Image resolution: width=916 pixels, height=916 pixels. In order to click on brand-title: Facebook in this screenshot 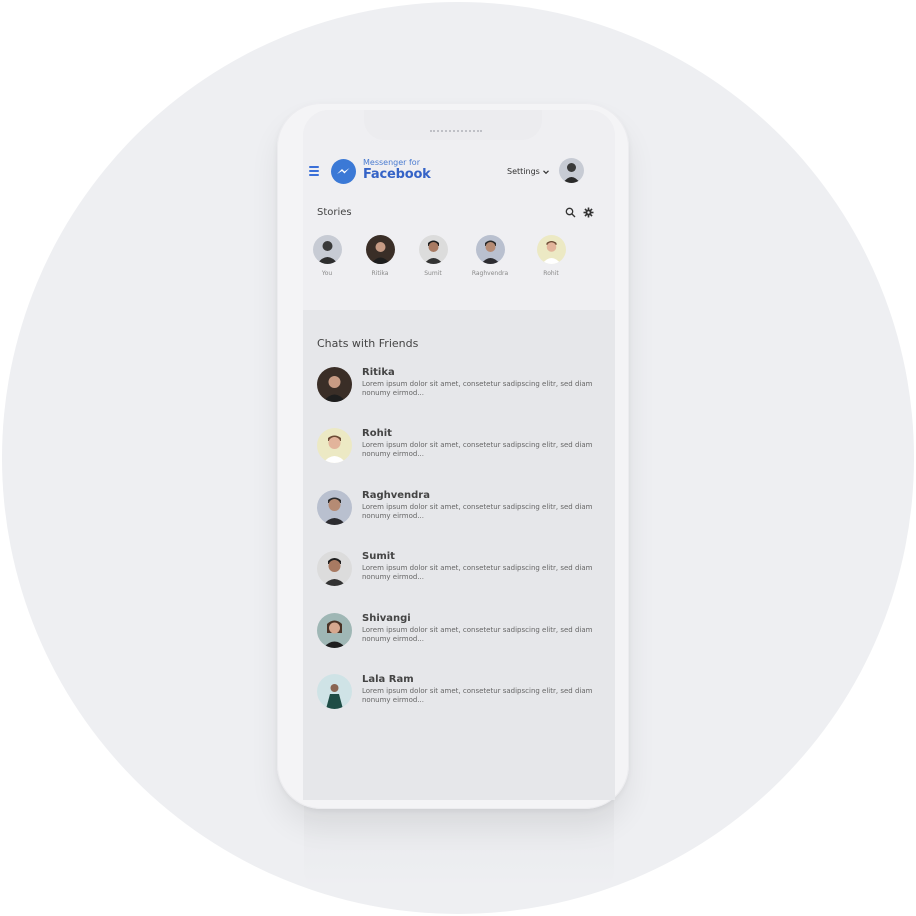, I will do `click(397, 174)`.